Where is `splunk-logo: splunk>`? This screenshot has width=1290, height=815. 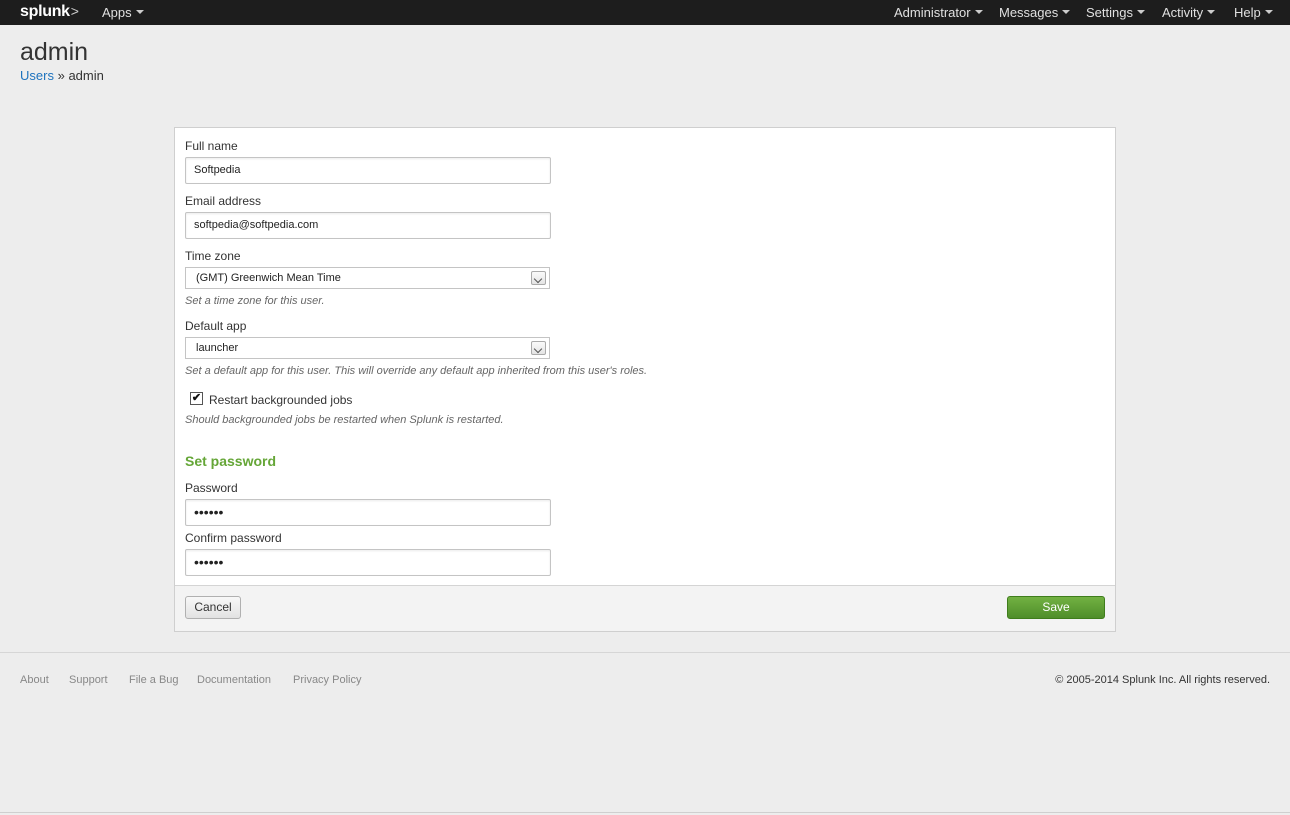
splunk-logo: splunk> is located at coordinates (49, 12).